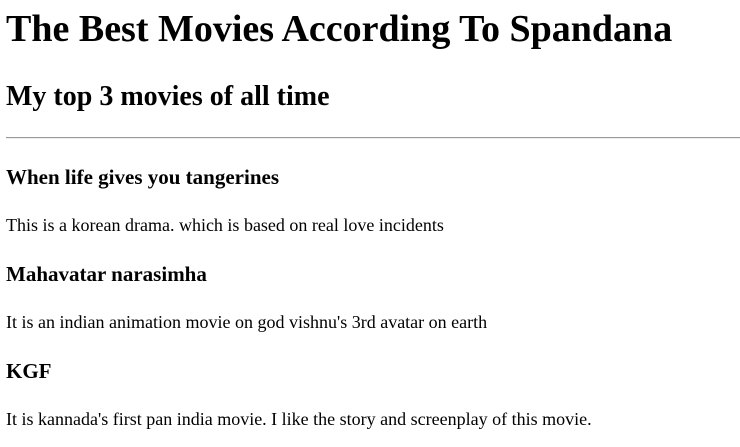 The width and height of the screenshot is (740, 447). I want to click on page-subtitle: My top 3 movies of all time, so click(168, 96).